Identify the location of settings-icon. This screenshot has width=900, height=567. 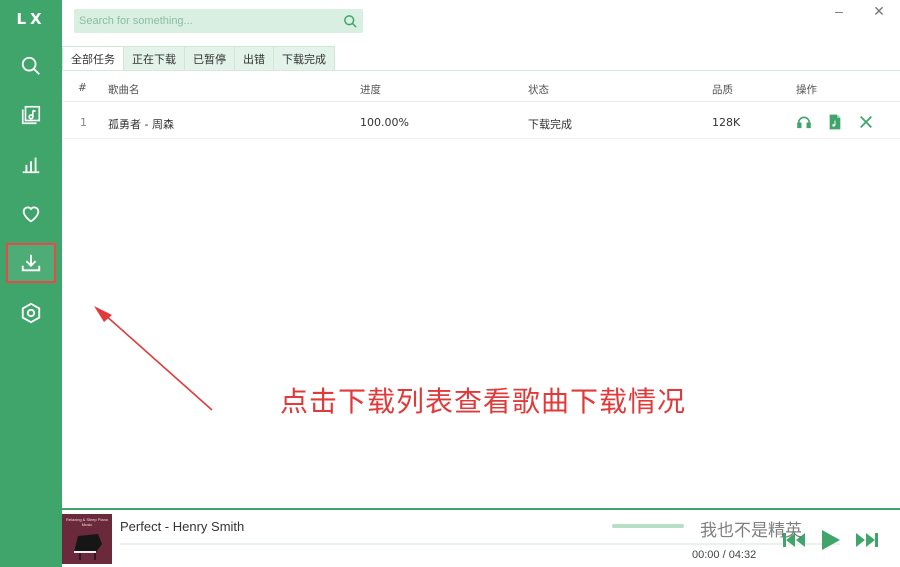
(31, 313).